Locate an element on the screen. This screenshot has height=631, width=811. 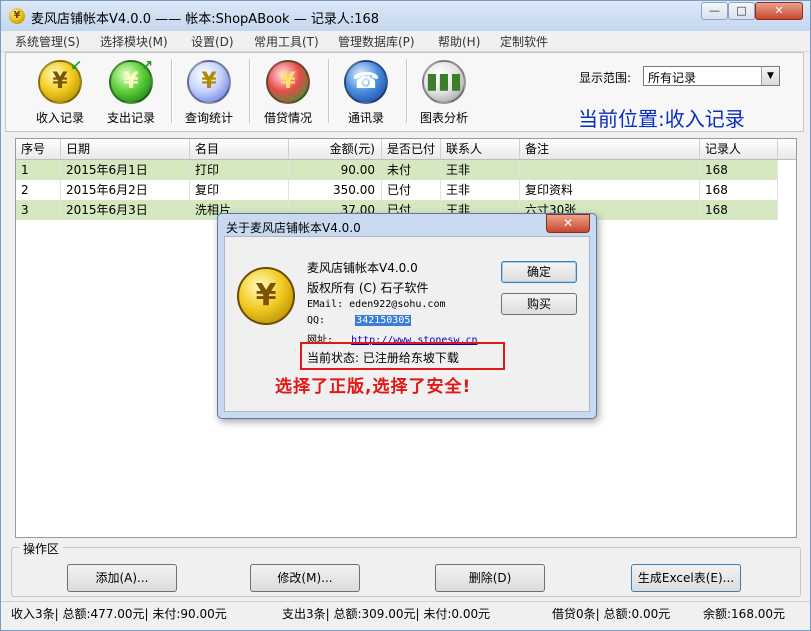
minimize-button: — is located at coordinates (714, 11).